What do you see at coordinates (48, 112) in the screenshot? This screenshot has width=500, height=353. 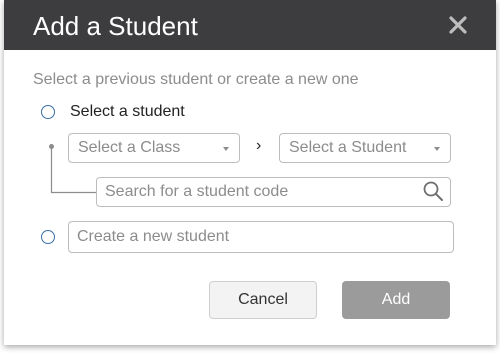 I see `select-student-radio` at bounding box center [48, 112].